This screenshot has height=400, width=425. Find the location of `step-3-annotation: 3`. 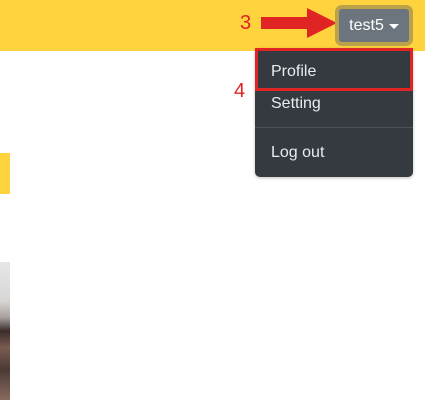

step-3-annotation: 3 is located at coordinates (246, 23).